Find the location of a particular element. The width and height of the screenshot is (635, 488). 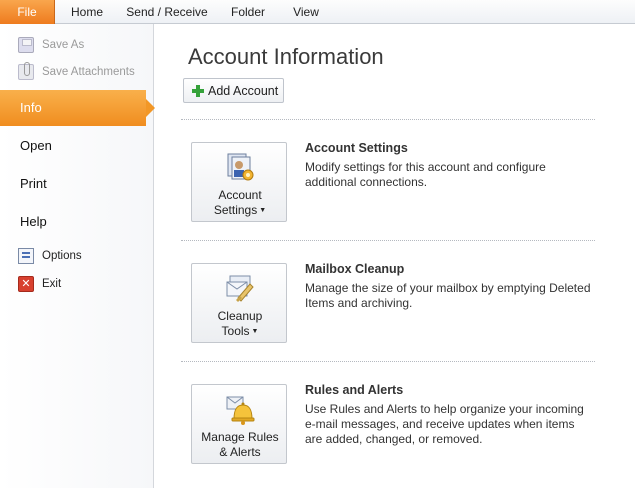

options-icon is located at coordinates (26, 256).